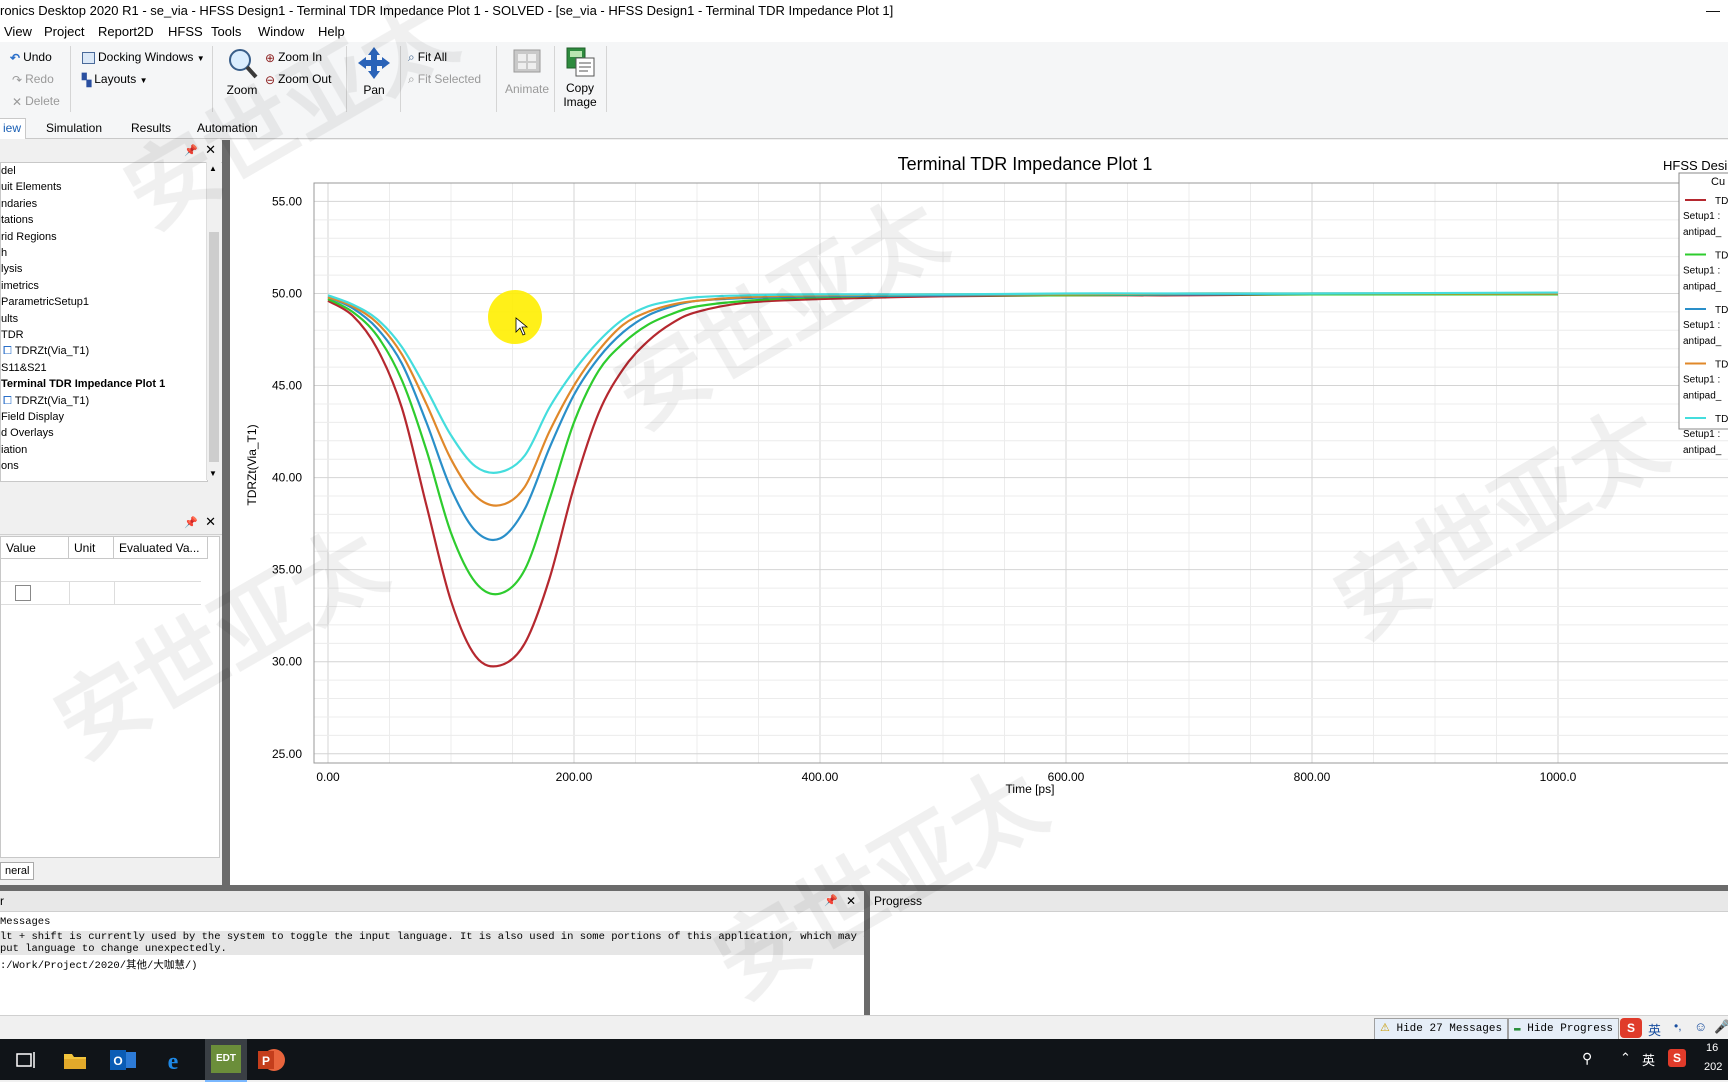 The height and width of the screenshot is (1082, 1728). I want to click on pan-button: Pan, so click(374, 71).